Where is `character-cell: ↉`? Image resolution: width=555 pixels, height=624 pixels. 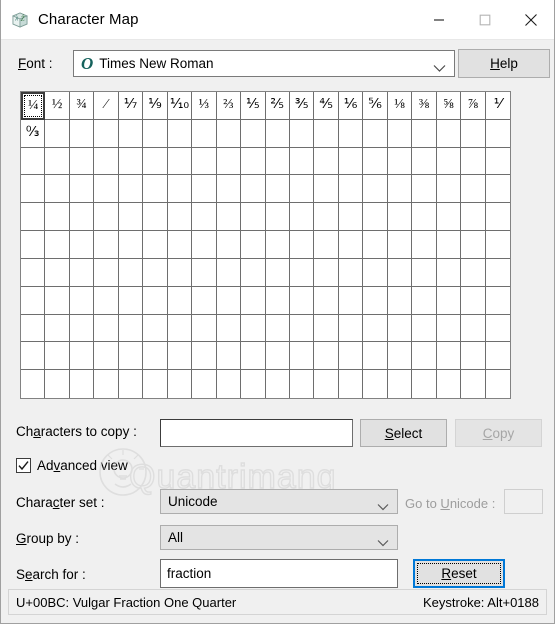 character-cell: ↉ is located at coordinates (33, 133).